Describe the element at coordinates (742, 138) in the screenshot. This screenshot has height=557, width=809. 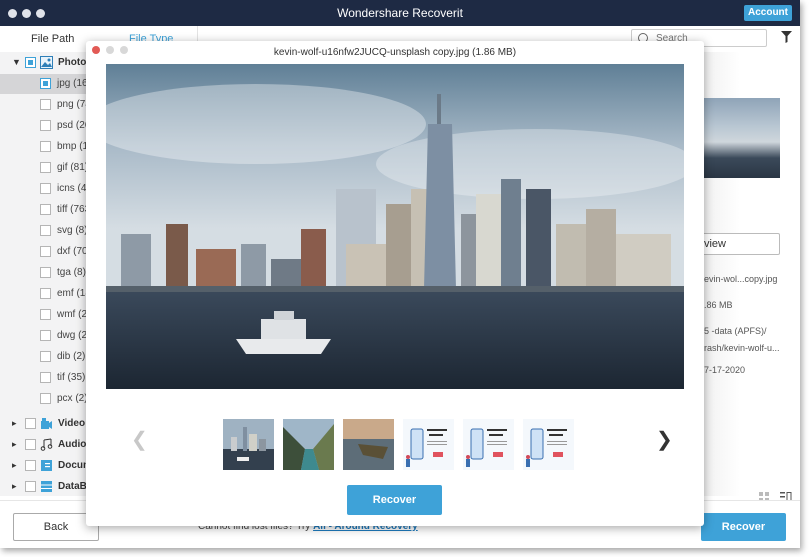
I see `detail-thumbnail` at that location.